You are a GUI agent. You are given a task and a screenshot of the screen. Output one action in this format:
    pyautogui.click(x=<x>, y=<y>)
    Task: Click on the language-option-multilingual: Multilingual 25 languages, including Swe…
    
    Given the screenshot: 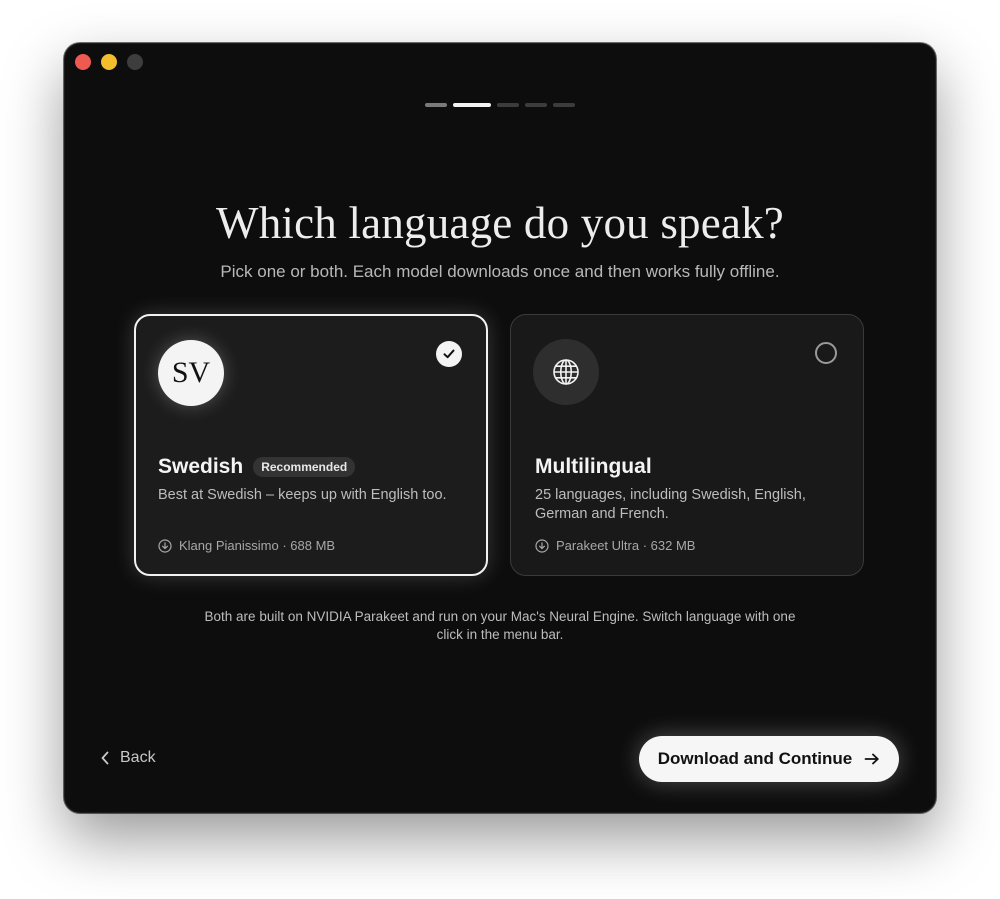 What is the action you would take?
    pyautogui.click(x=687, y=445)
    